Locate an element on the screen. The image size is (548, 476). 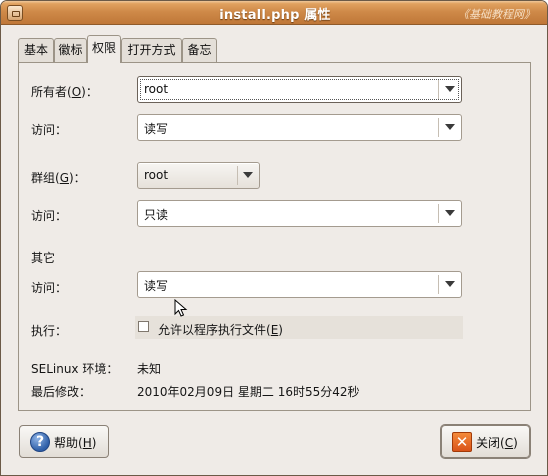
close-icon: ✕ is located at coordinates (462, 442).